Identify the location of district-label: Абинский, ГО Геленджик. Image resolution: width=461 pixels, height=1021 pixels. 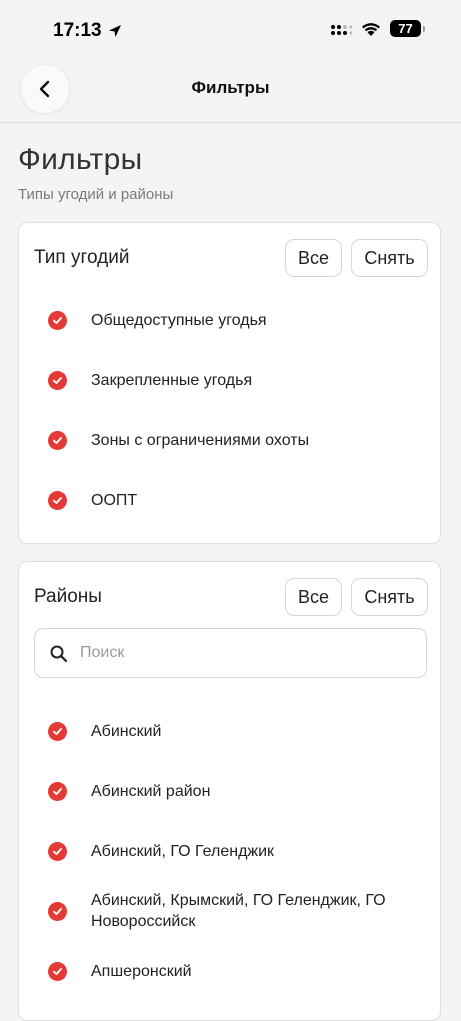
(183, 851).